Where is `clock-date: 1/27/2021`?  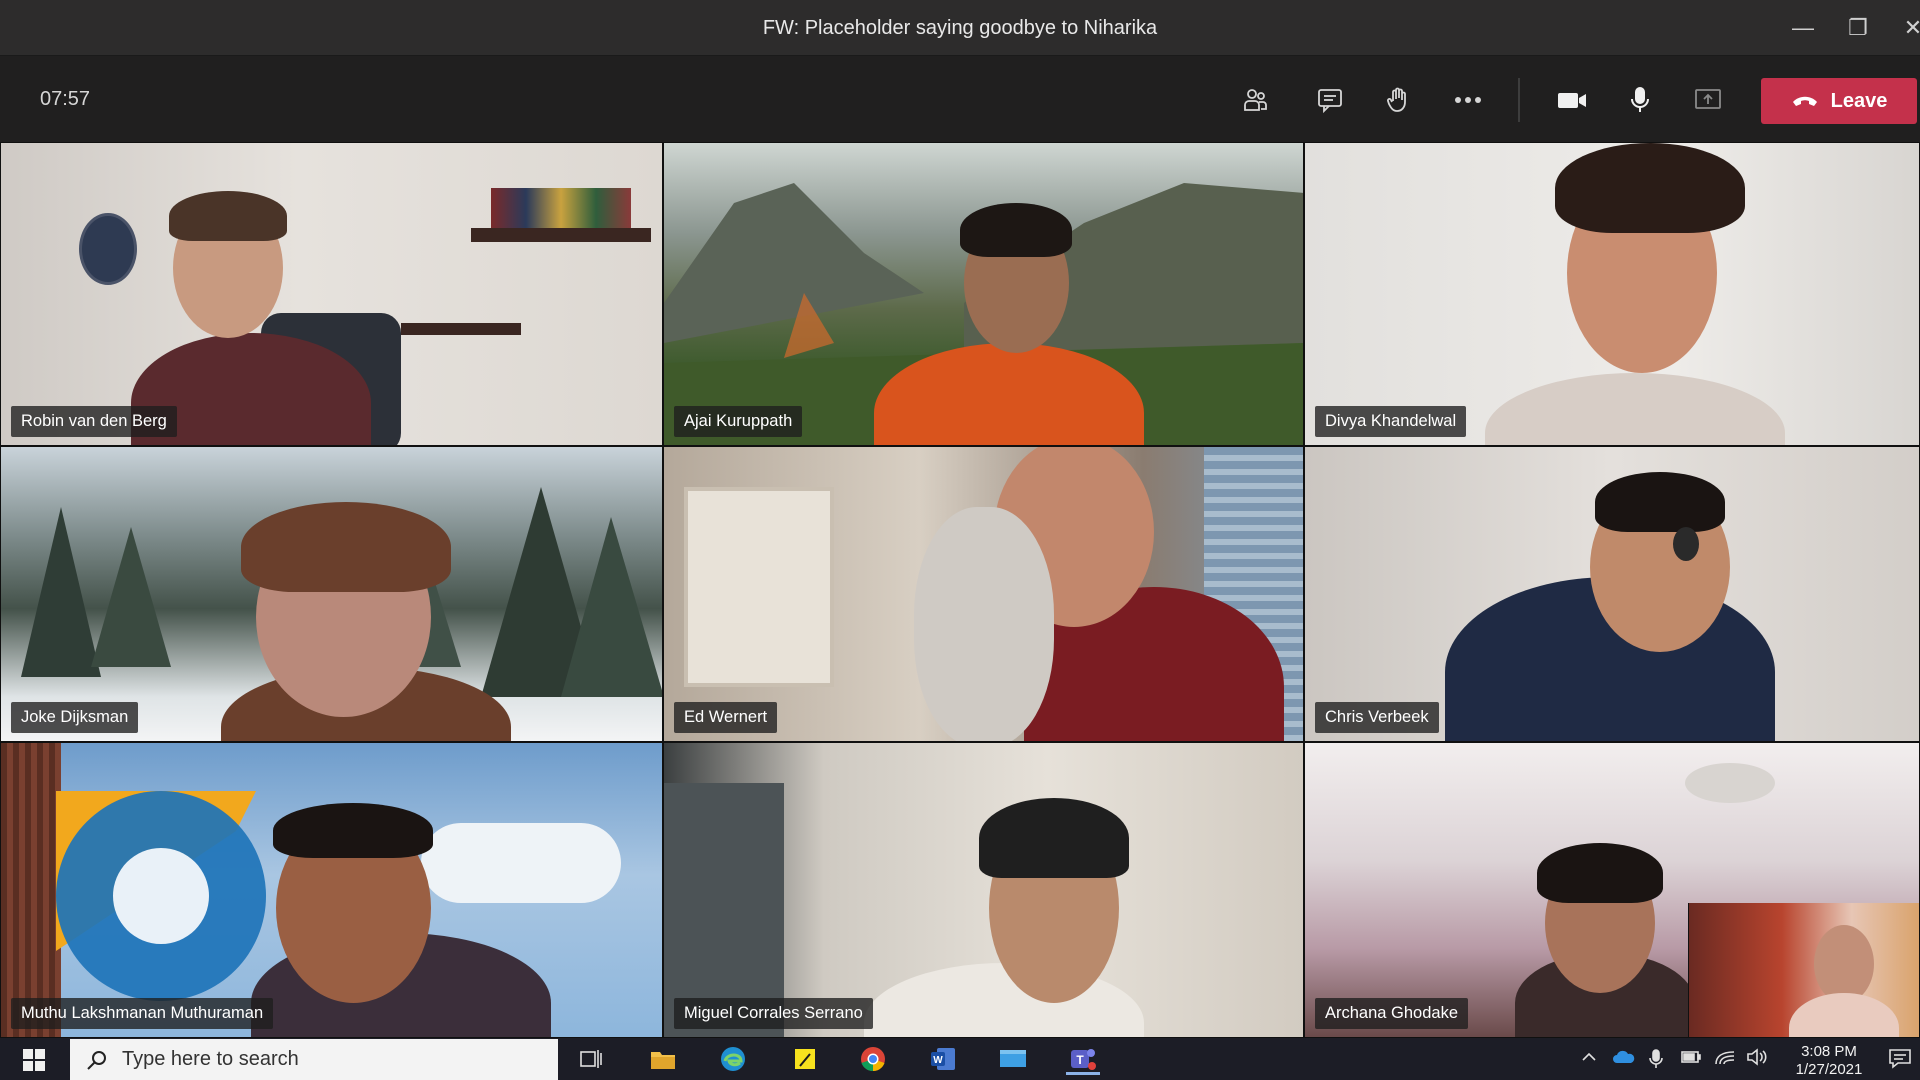 clock-date: 1/27/2021 is located at coordinates (1829, 1069).